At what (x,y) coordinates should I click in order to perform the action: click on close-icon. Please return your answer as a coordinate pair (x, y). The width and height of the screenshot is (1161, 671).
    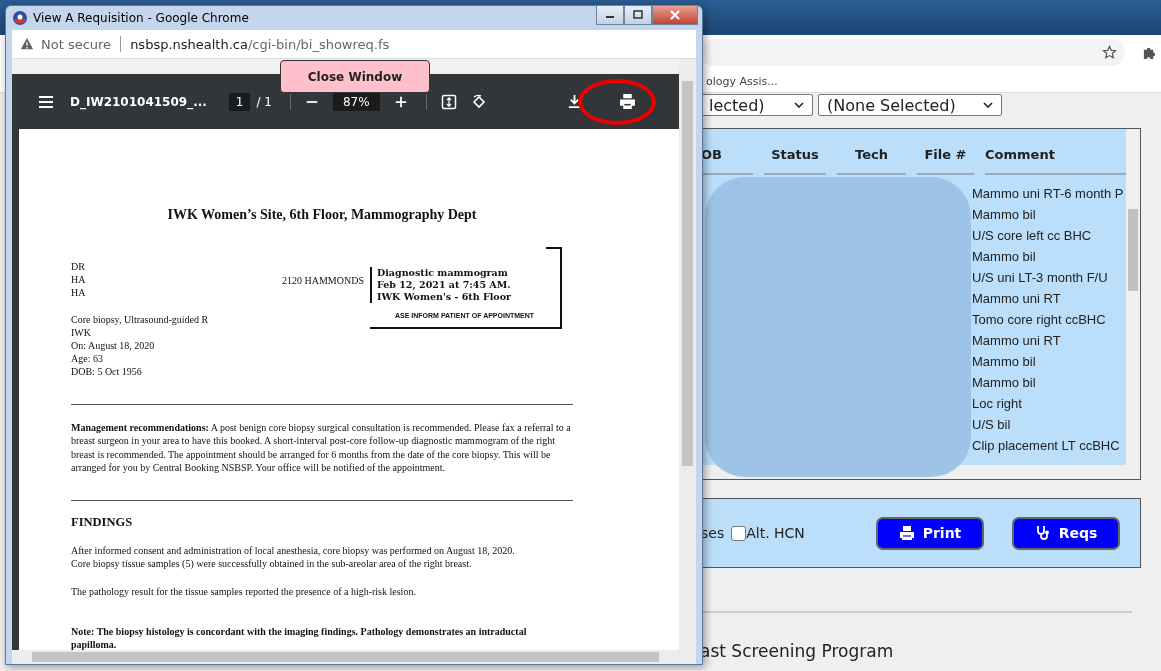
    Looking at the image, I should click on (675, 15).